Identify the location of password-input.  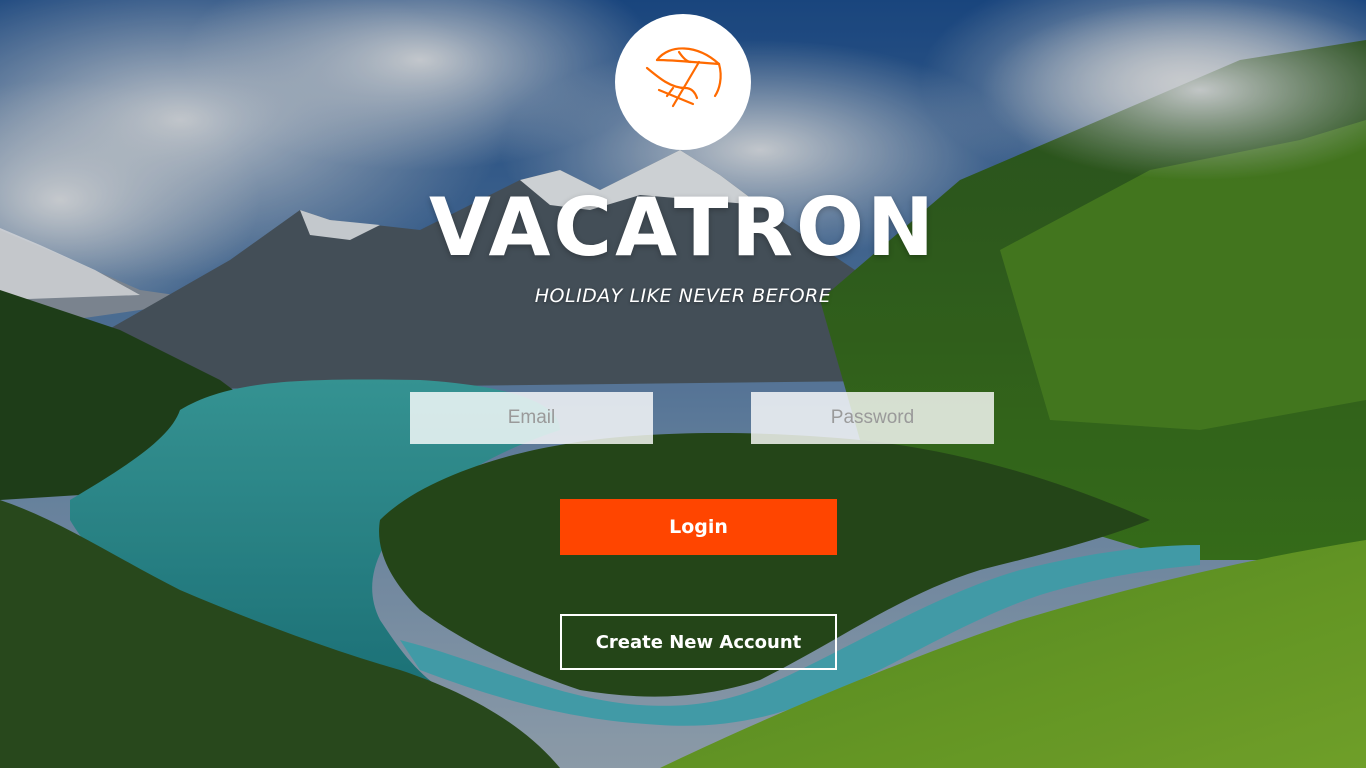
(872, 418).